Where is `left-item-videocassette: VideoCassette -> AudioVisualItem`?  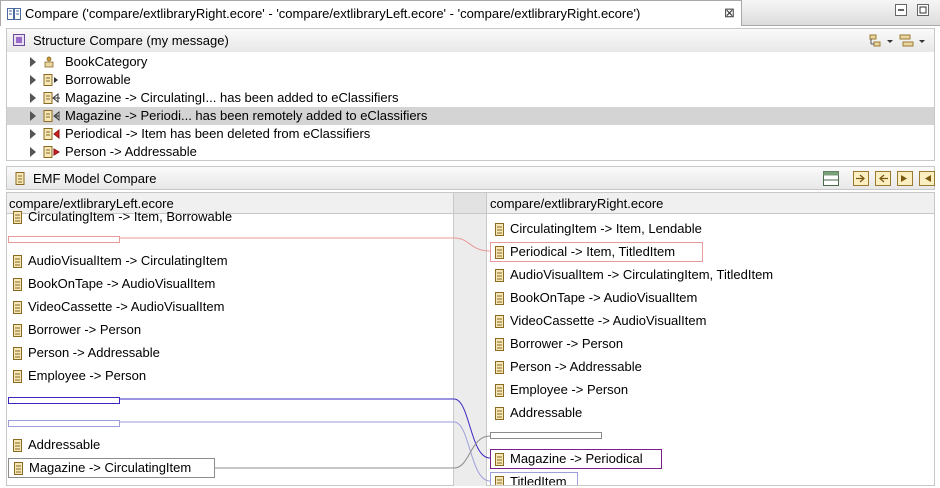
left-item-videocassette: VideoCassette -> AudioVisualItem is located at coordinates (227, 307).